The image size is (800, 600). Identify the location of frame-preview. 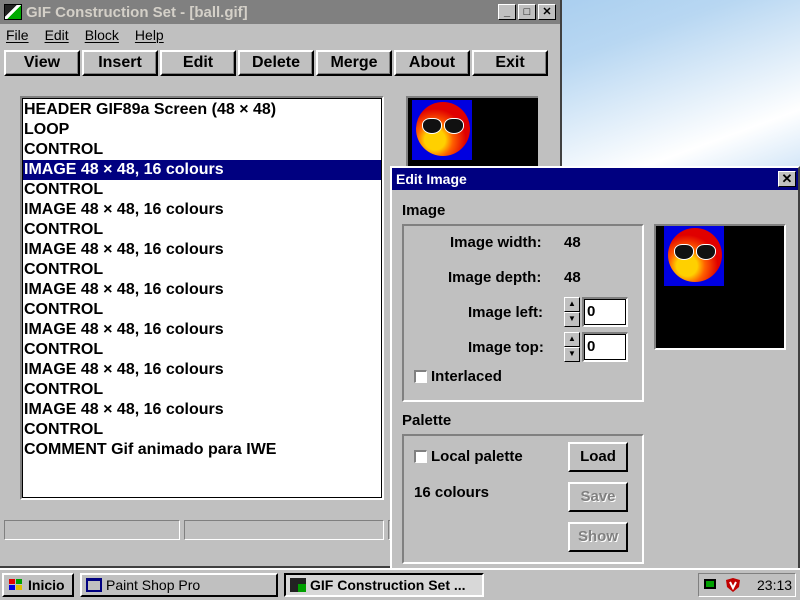
(720, 287).